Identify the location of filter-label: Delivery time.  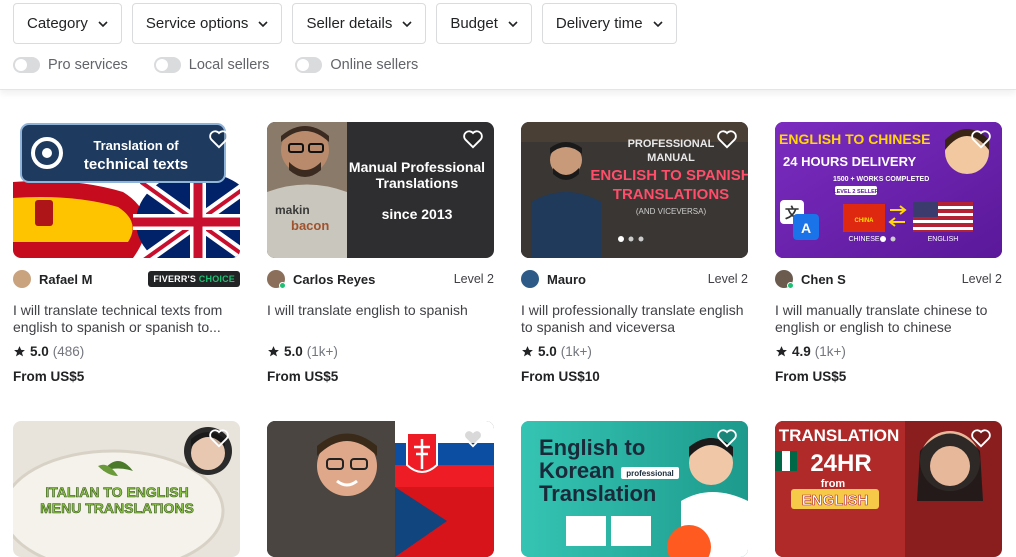
(599, 23).